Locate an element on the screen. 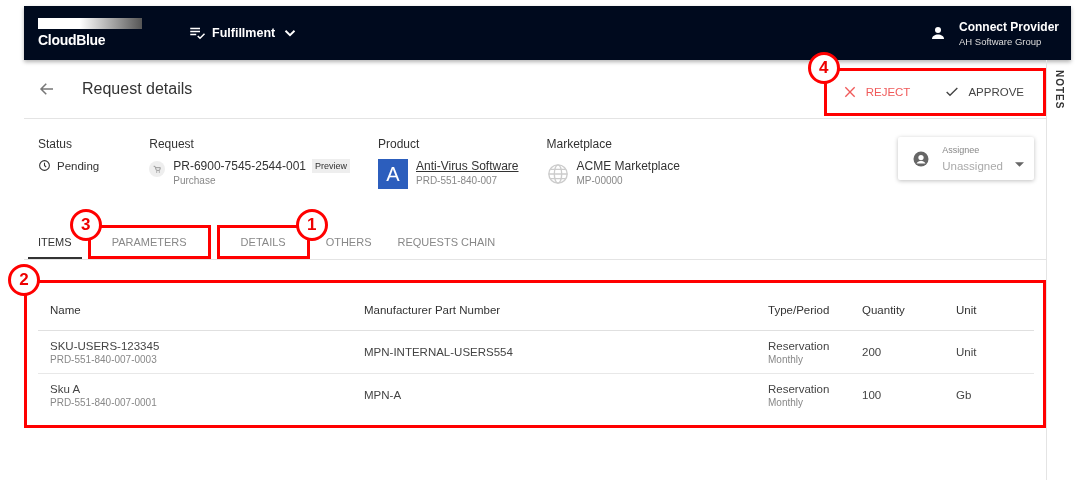  request-type: Purchase is located at coordinates (195, 180).